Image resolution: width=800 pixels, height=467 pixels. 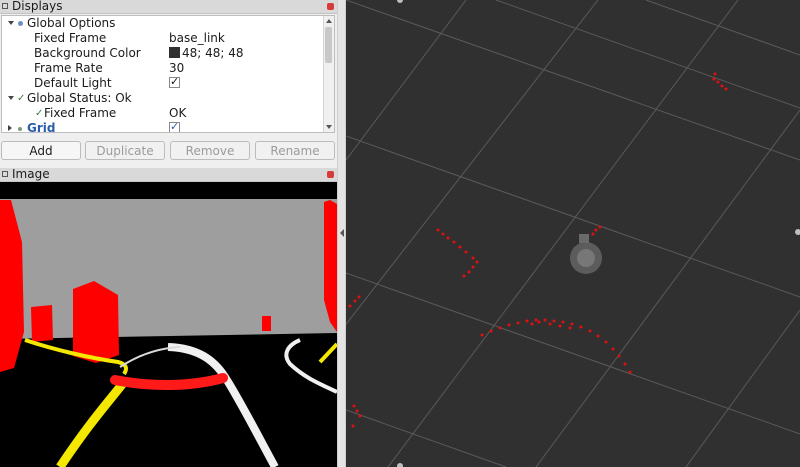 What do you see at coordinates (163, 68) in the screenshot?
I see `tree-row-frame-rate: Frame Rate 30` at bounding box center [163, 68].